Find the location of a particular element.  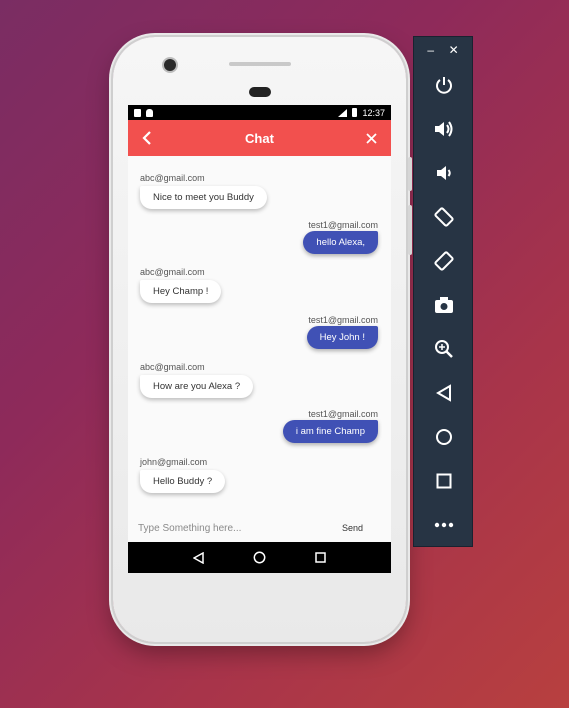

chevron-left-icon is located at coordinates (146, 138).